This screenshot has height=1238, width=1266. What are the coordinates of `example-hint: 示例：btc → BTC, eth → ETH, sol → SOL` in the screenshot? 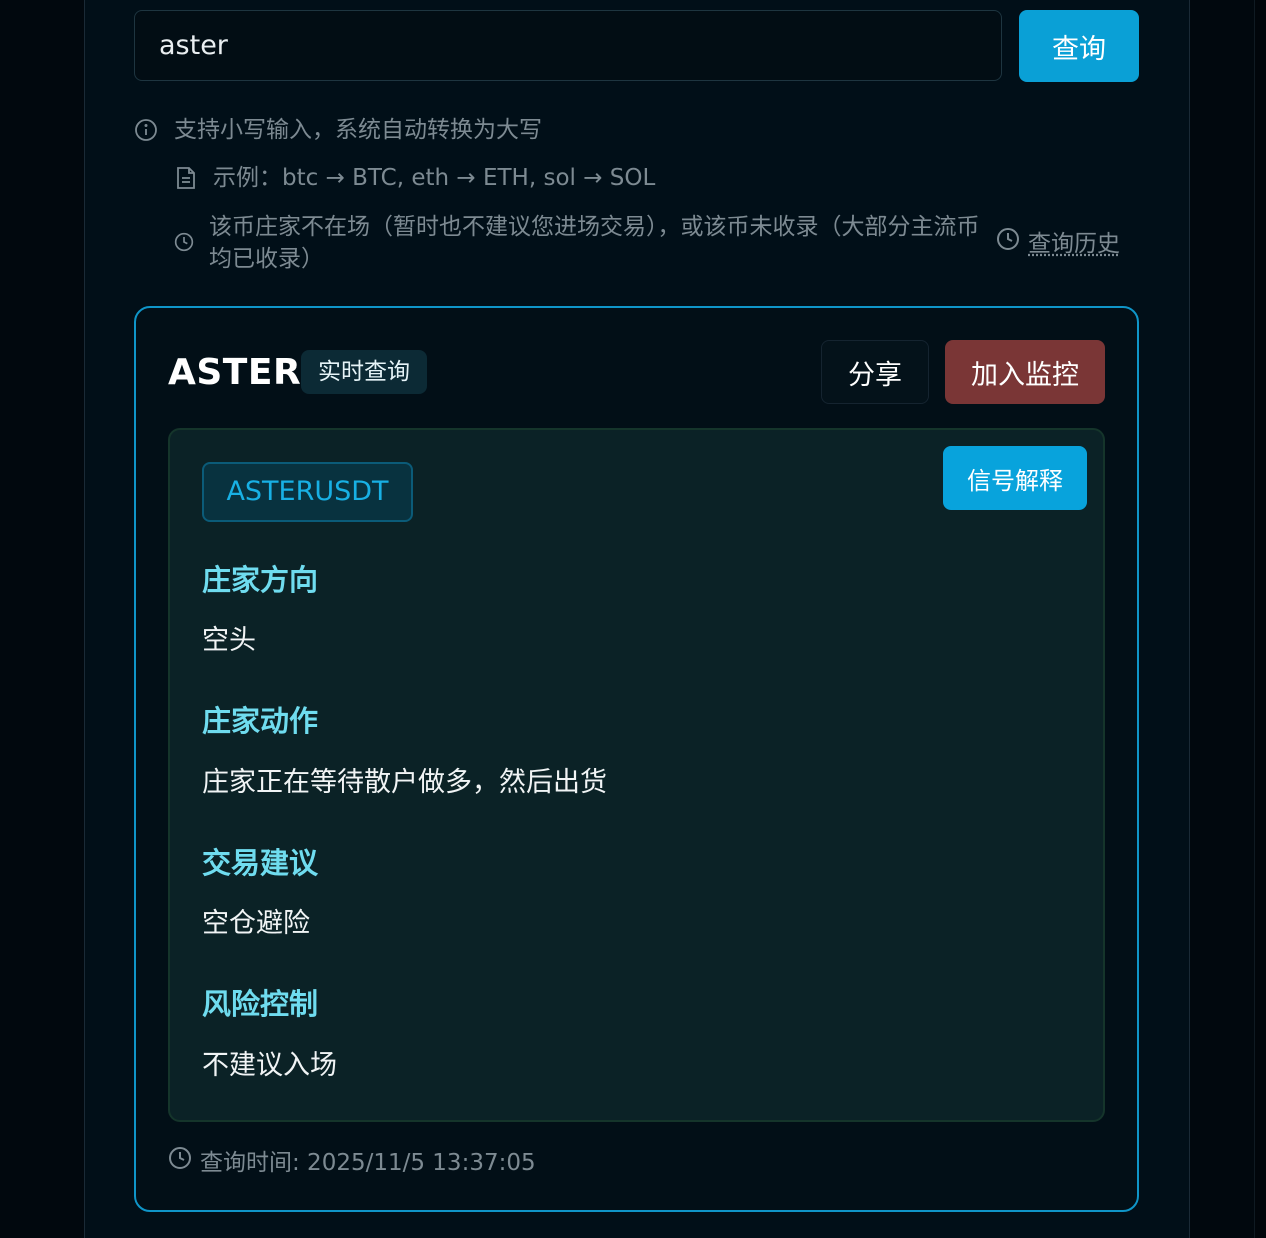 It's located at (434, 178).